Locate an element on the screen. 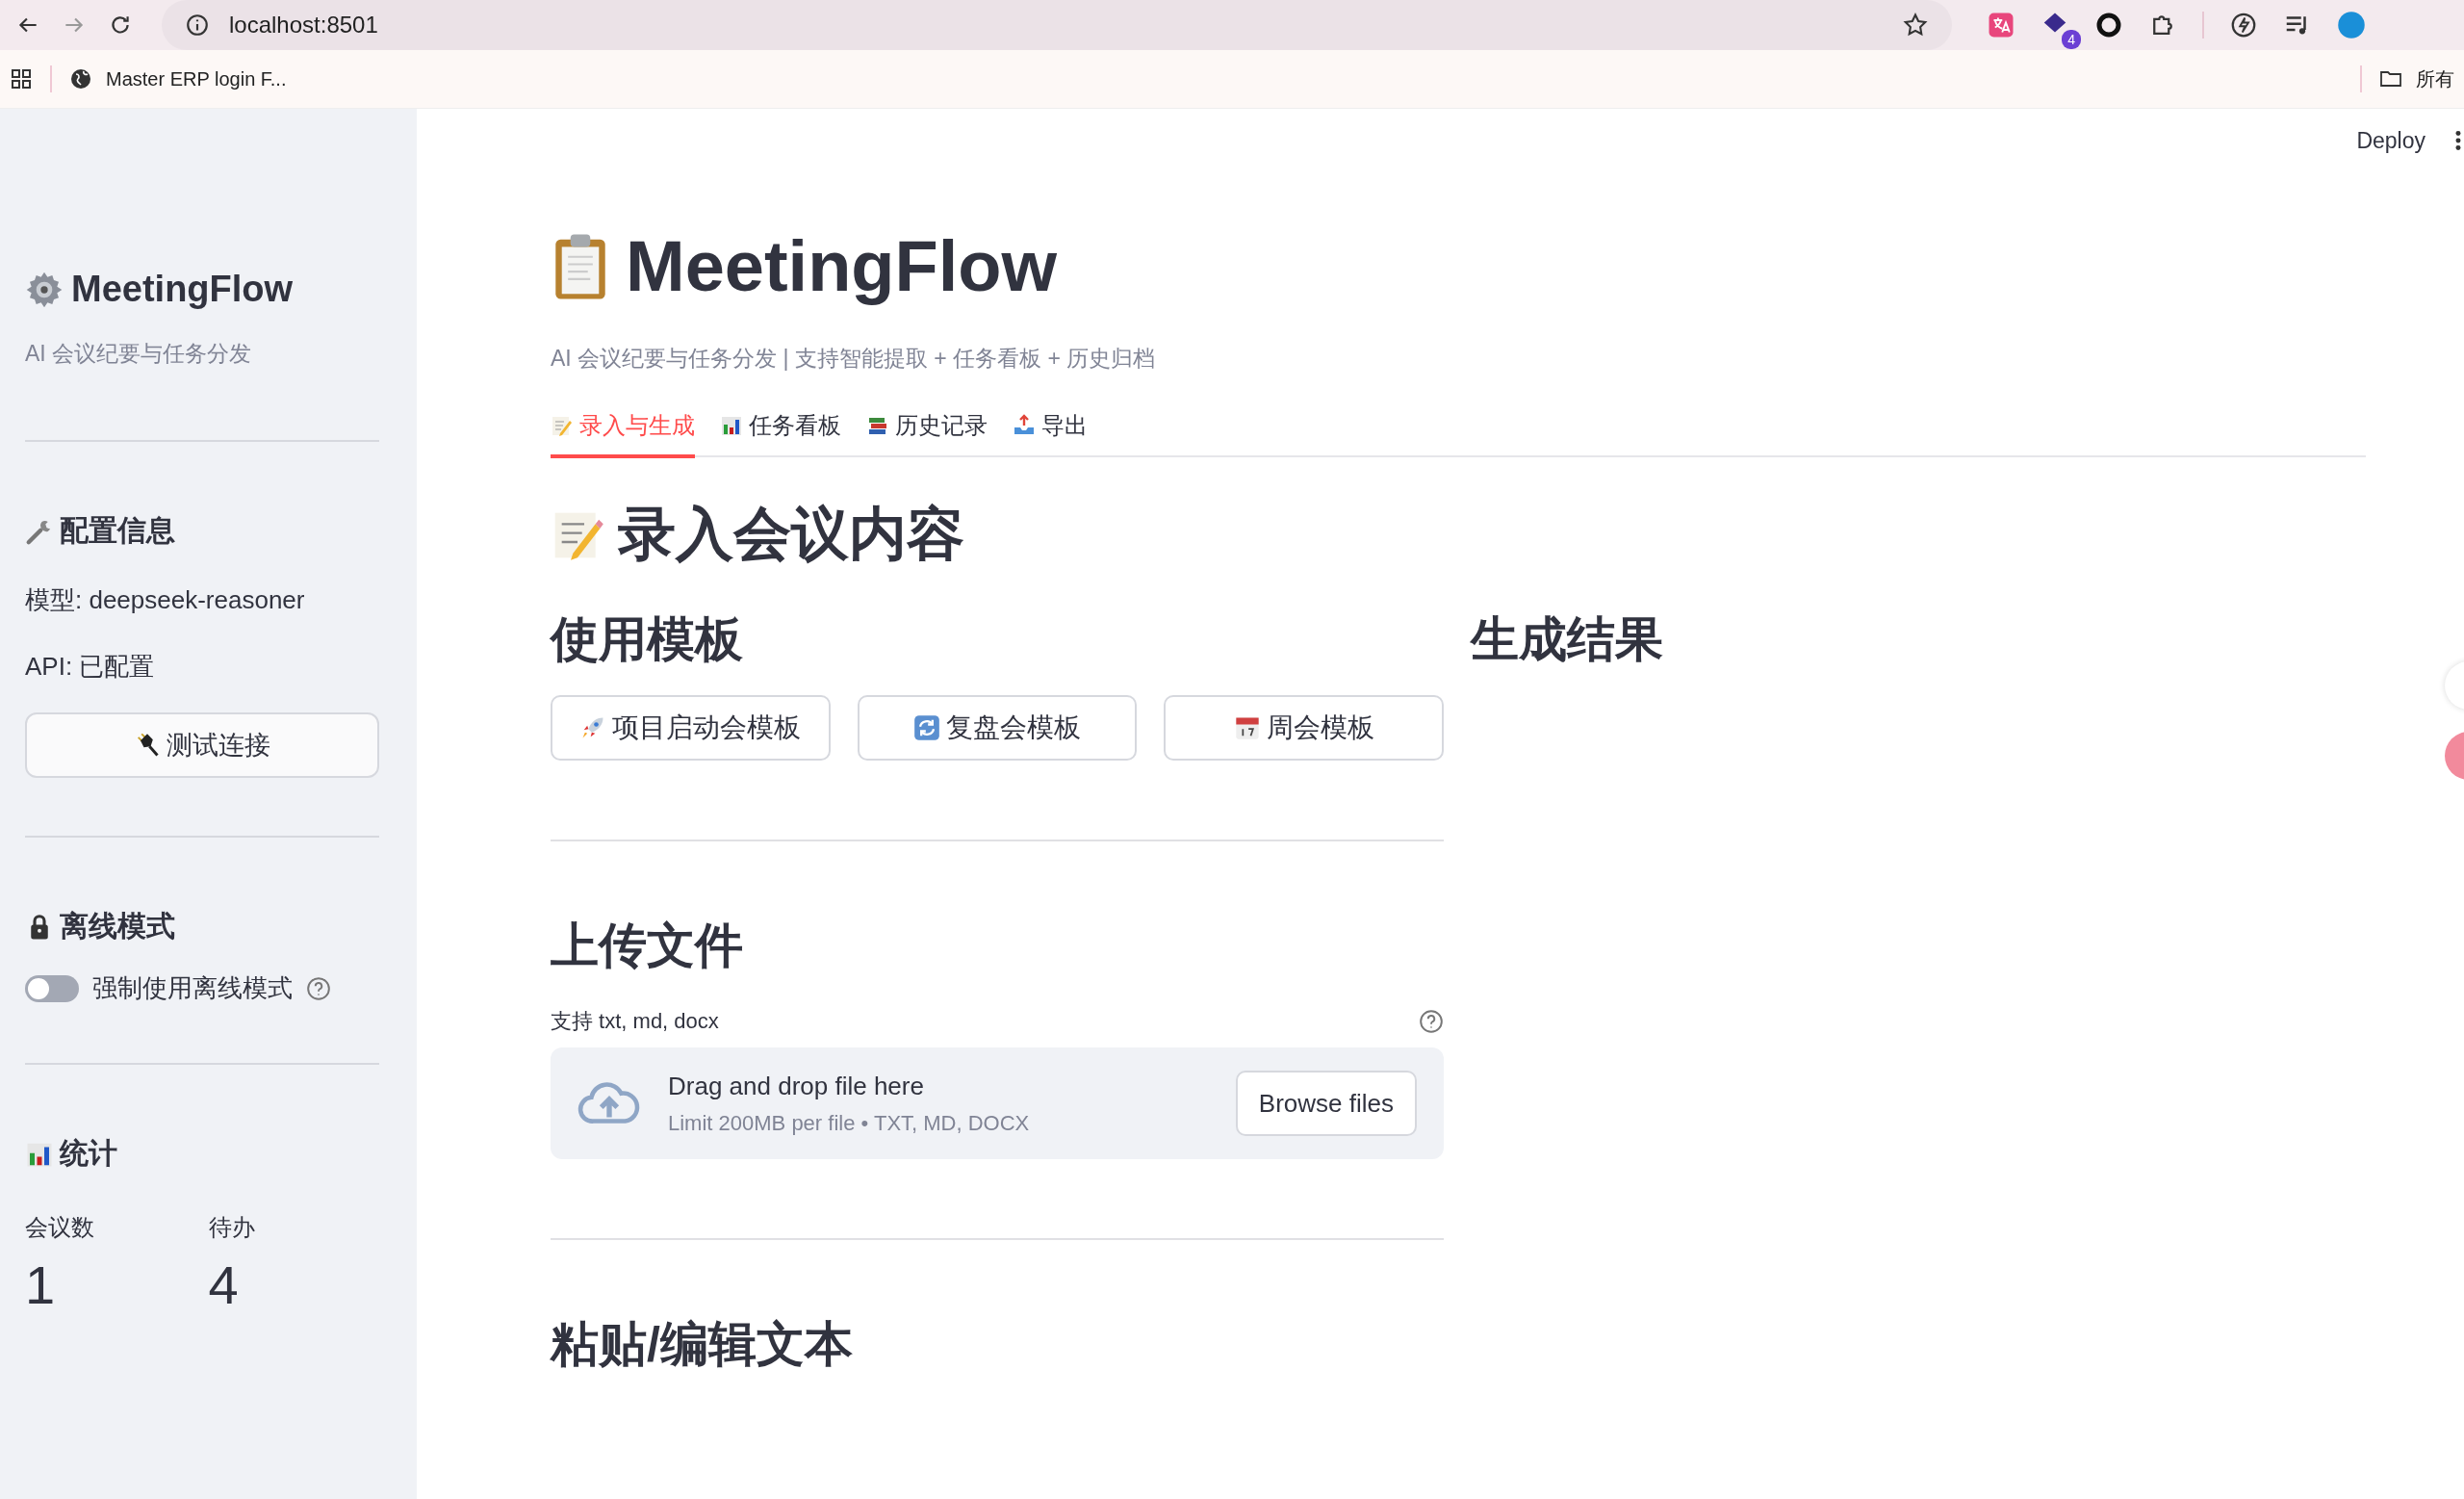 The width and height of the screenshot is (2464, 1499). template-button: 周会模板 is located at coordinates (1304, 728).